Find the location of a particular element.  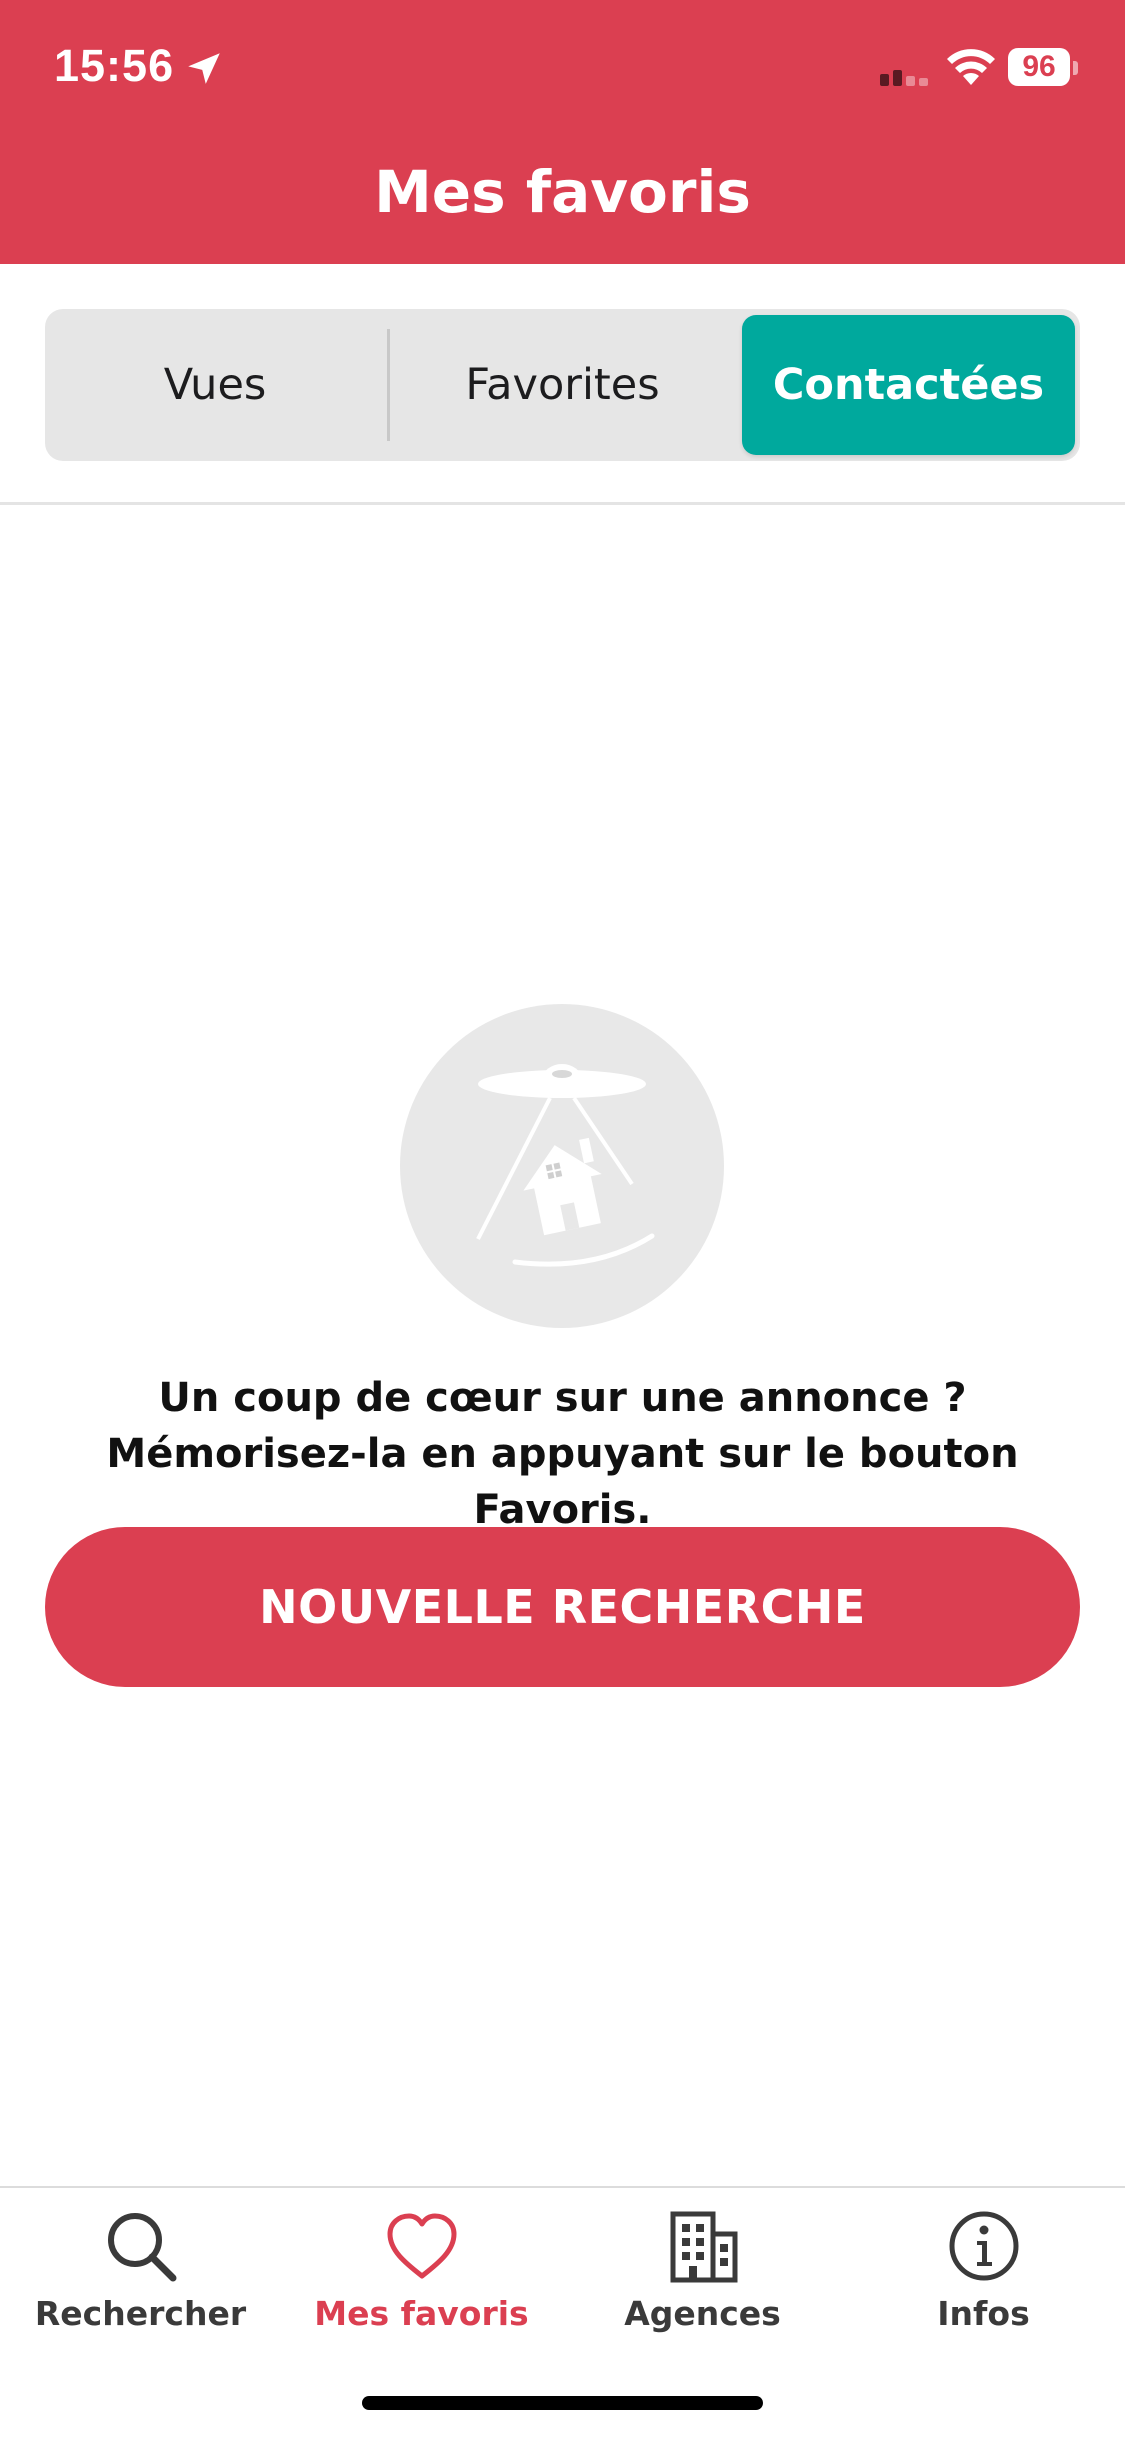

segment-favorites: Favorites is located at coordinates (562, 385).